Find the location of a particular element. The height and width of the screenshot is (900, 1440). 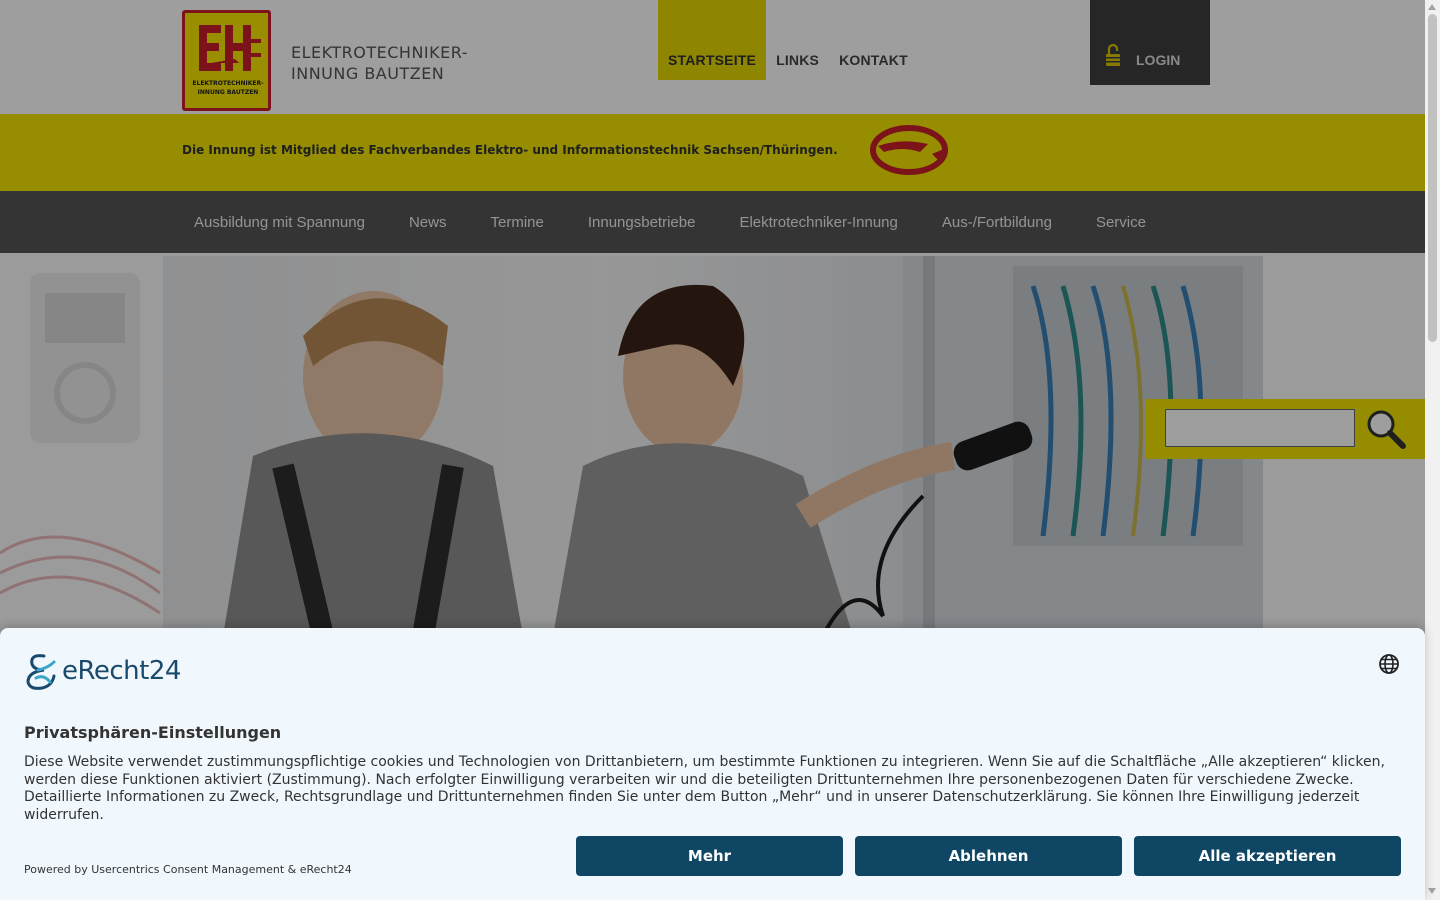

page-scrollbar is located at coordinates (1432, 450).